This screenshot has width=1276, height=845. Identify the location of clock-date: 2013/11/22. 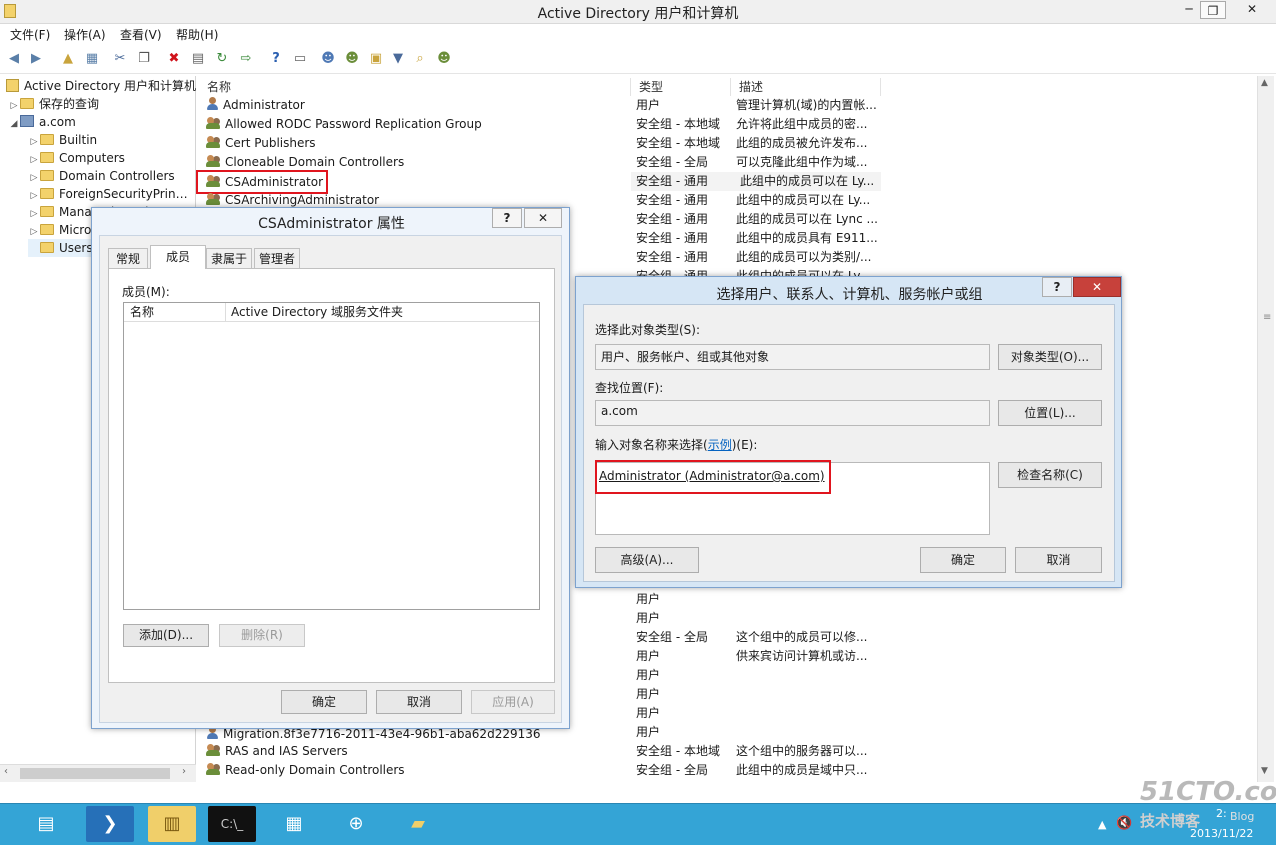
(1221, 833).